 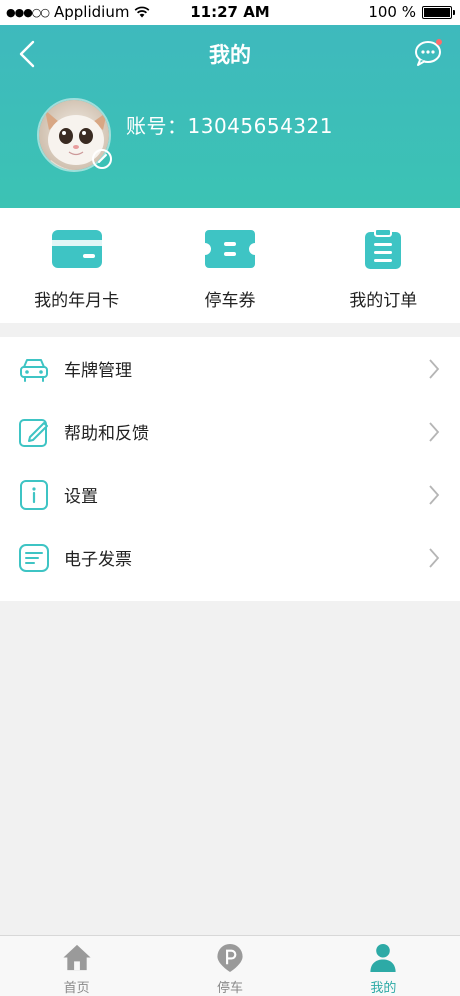 What do you see at coordinates (383, 988) in the screenshot?
I see `tab-label: 我的` at bounding box center [383, 988].